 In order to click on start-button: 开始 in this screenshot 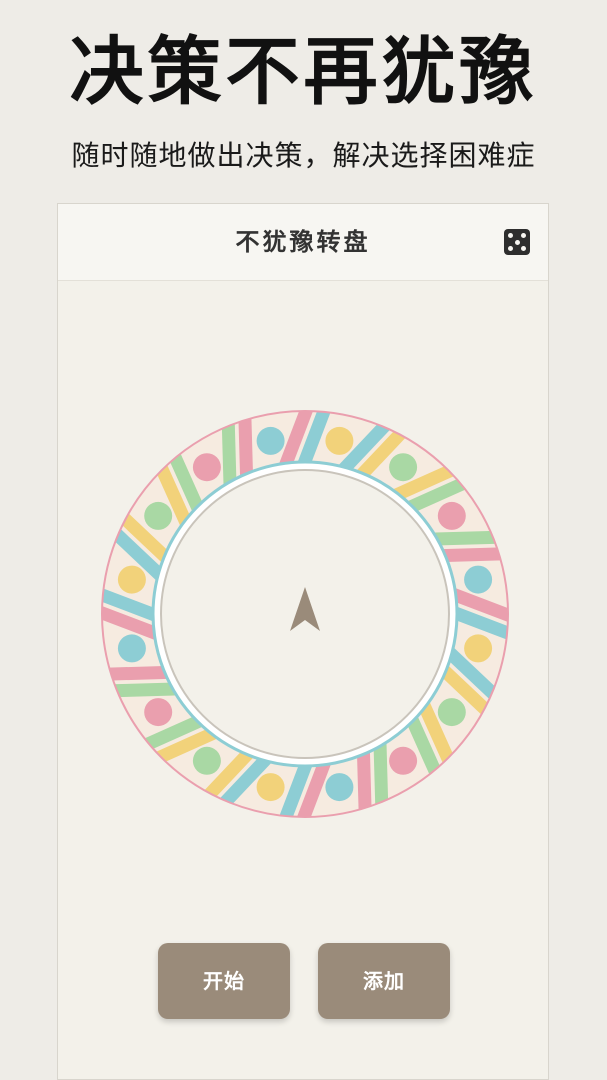, I will do `click(224, 981)`.